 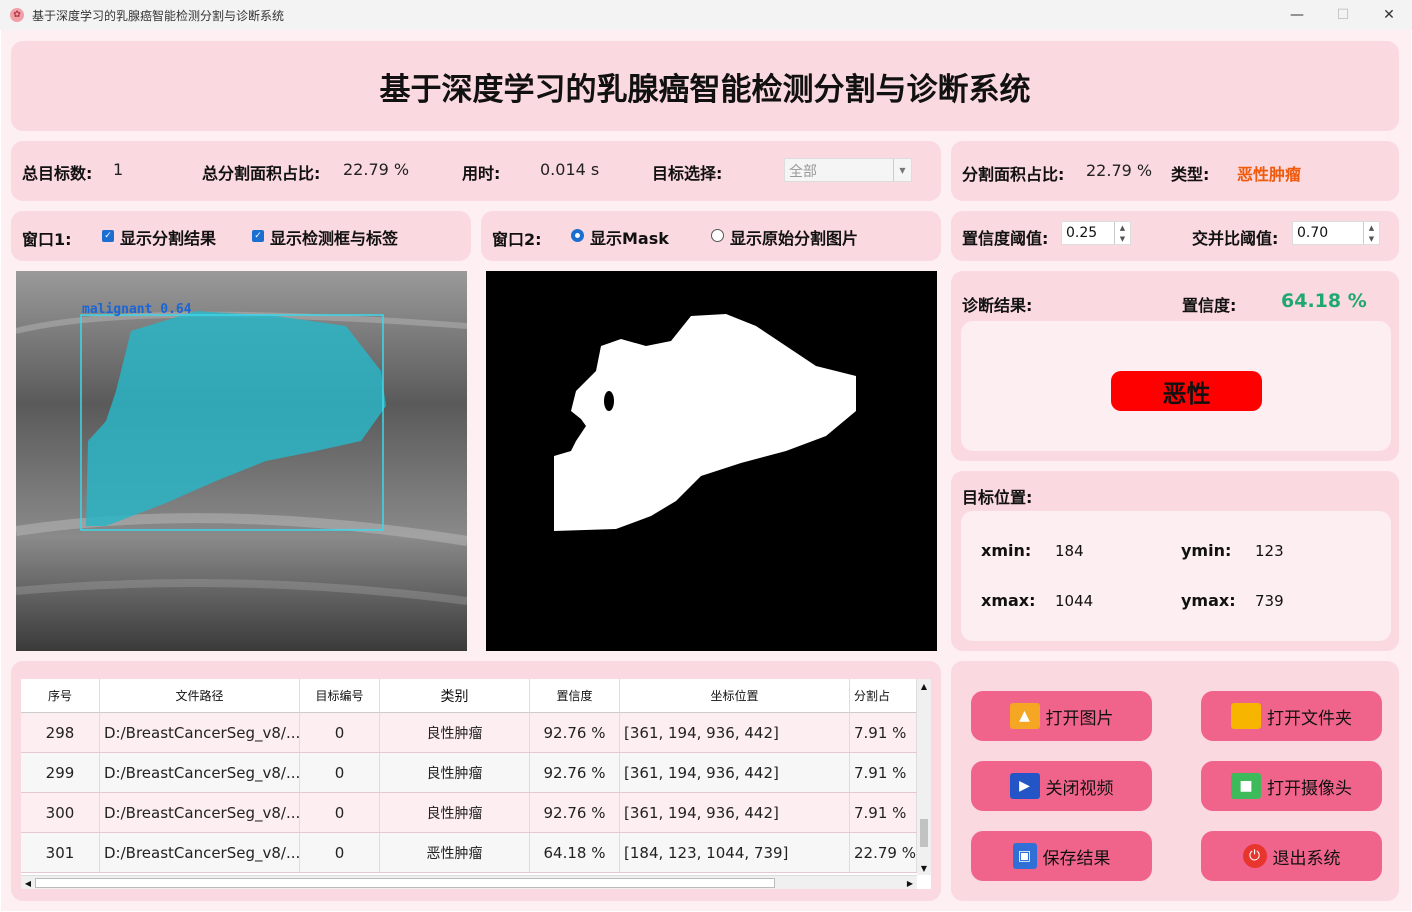 I want to click on detection-image-window: malignant 0.64, so click(x=241, y=461).